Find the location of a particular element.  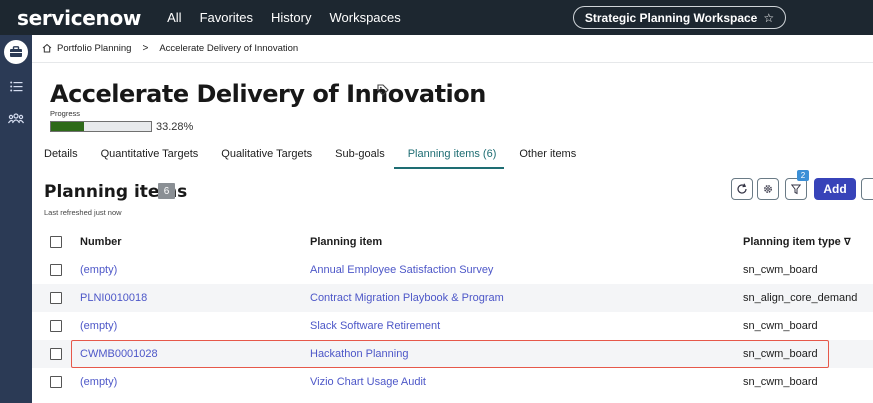

briefcase-icon is located at coordinates (16, 52).